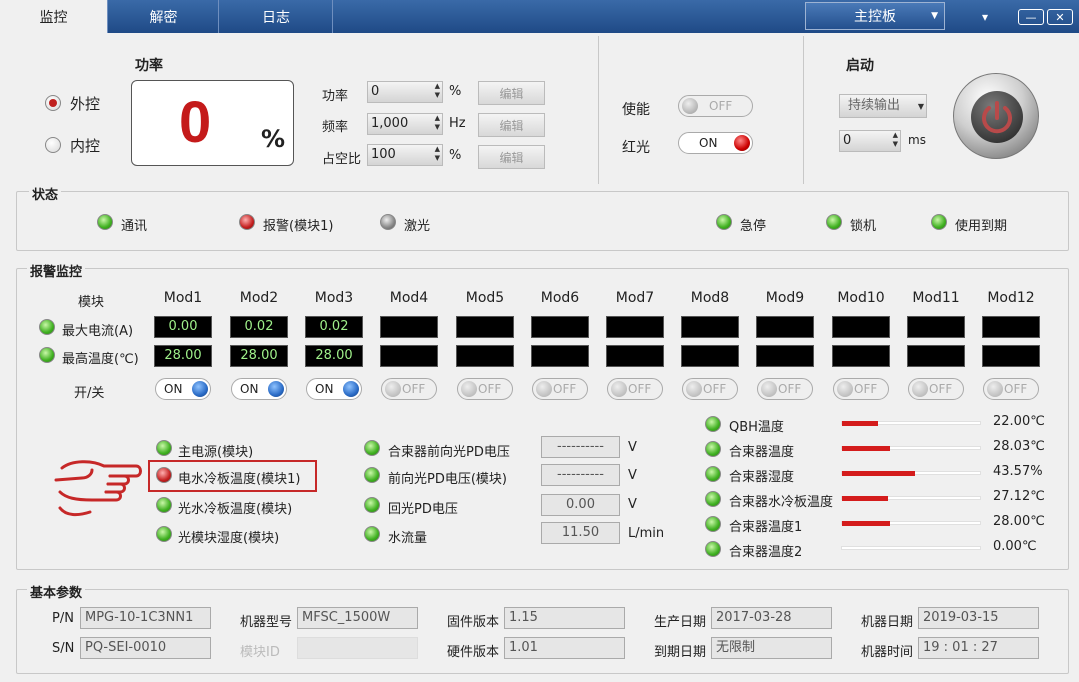 The image size is (1079, 682). What do you see at coordinates (511, 93) in the screenshot?
I see `edit-power-button: 编辑` at bounding box center [511, 93].